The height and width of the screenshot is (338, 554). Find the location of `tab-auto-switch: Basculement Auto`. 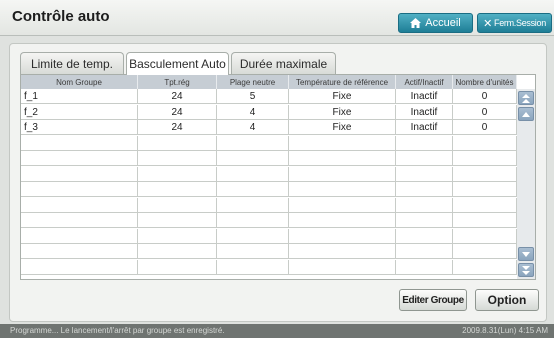

tab-auto-switch: Basculement Auto is located at coordinates (177, 63).